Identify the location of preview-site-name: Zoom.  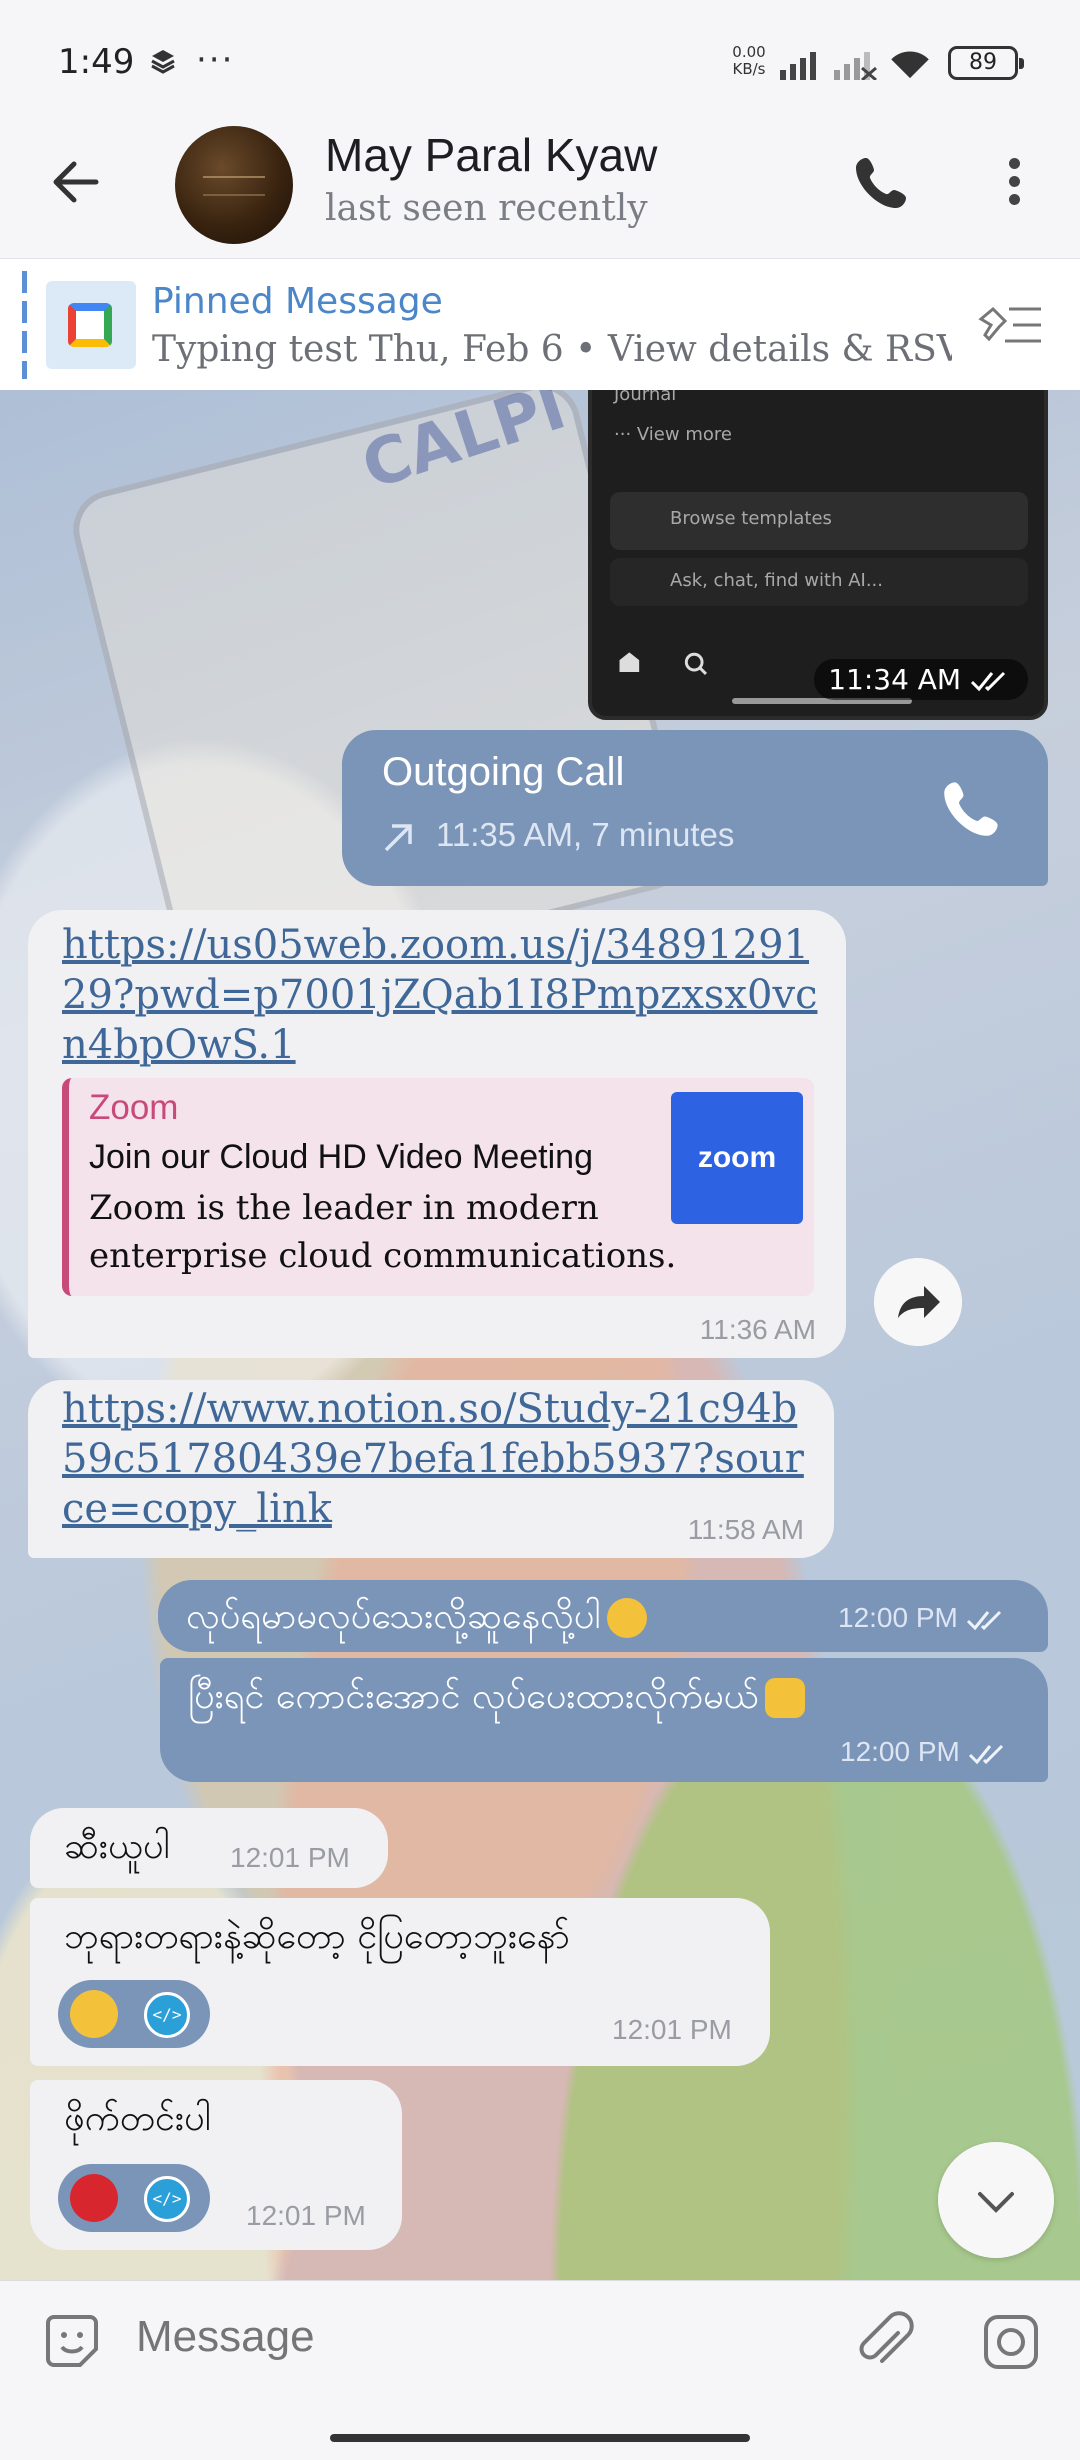
(134, 1107).